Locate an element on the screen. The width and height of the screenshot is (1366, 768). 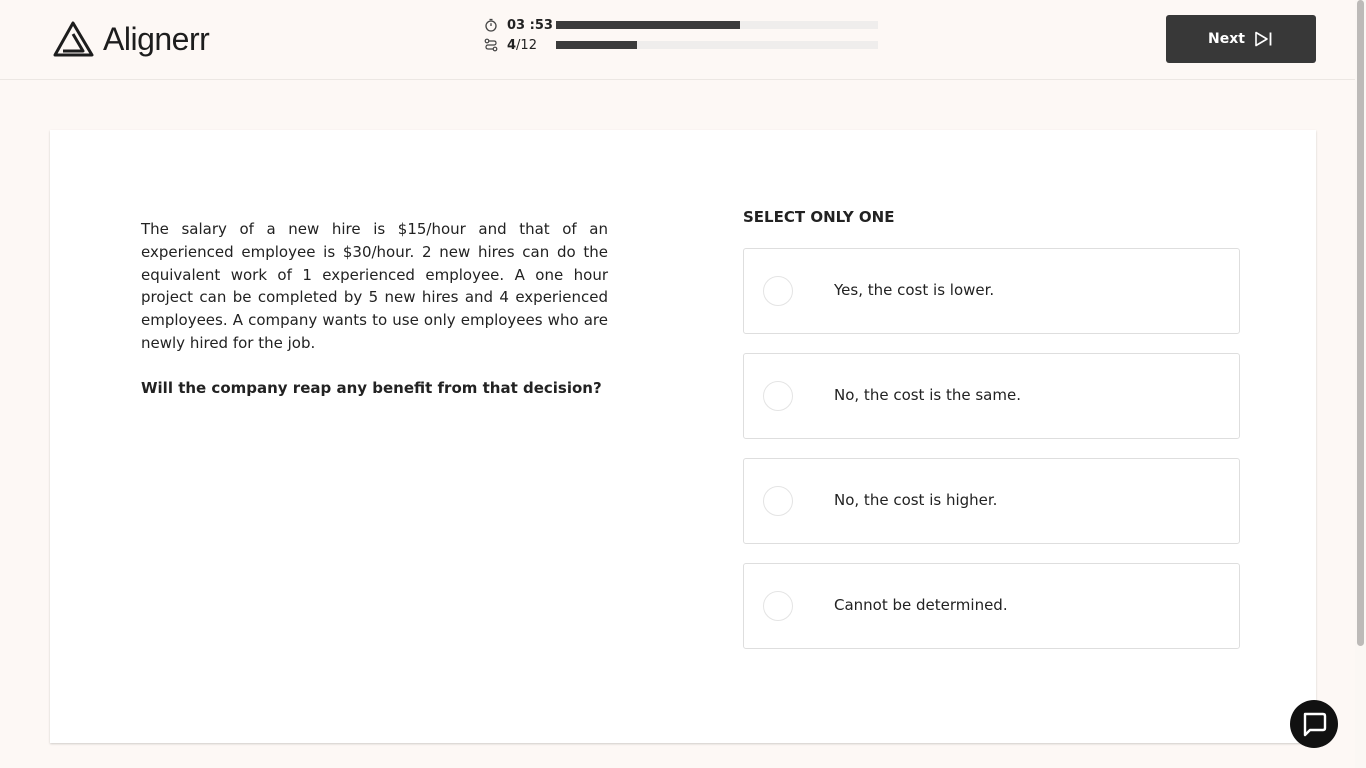
next-button: Next is located at coordinates (1241, 39).